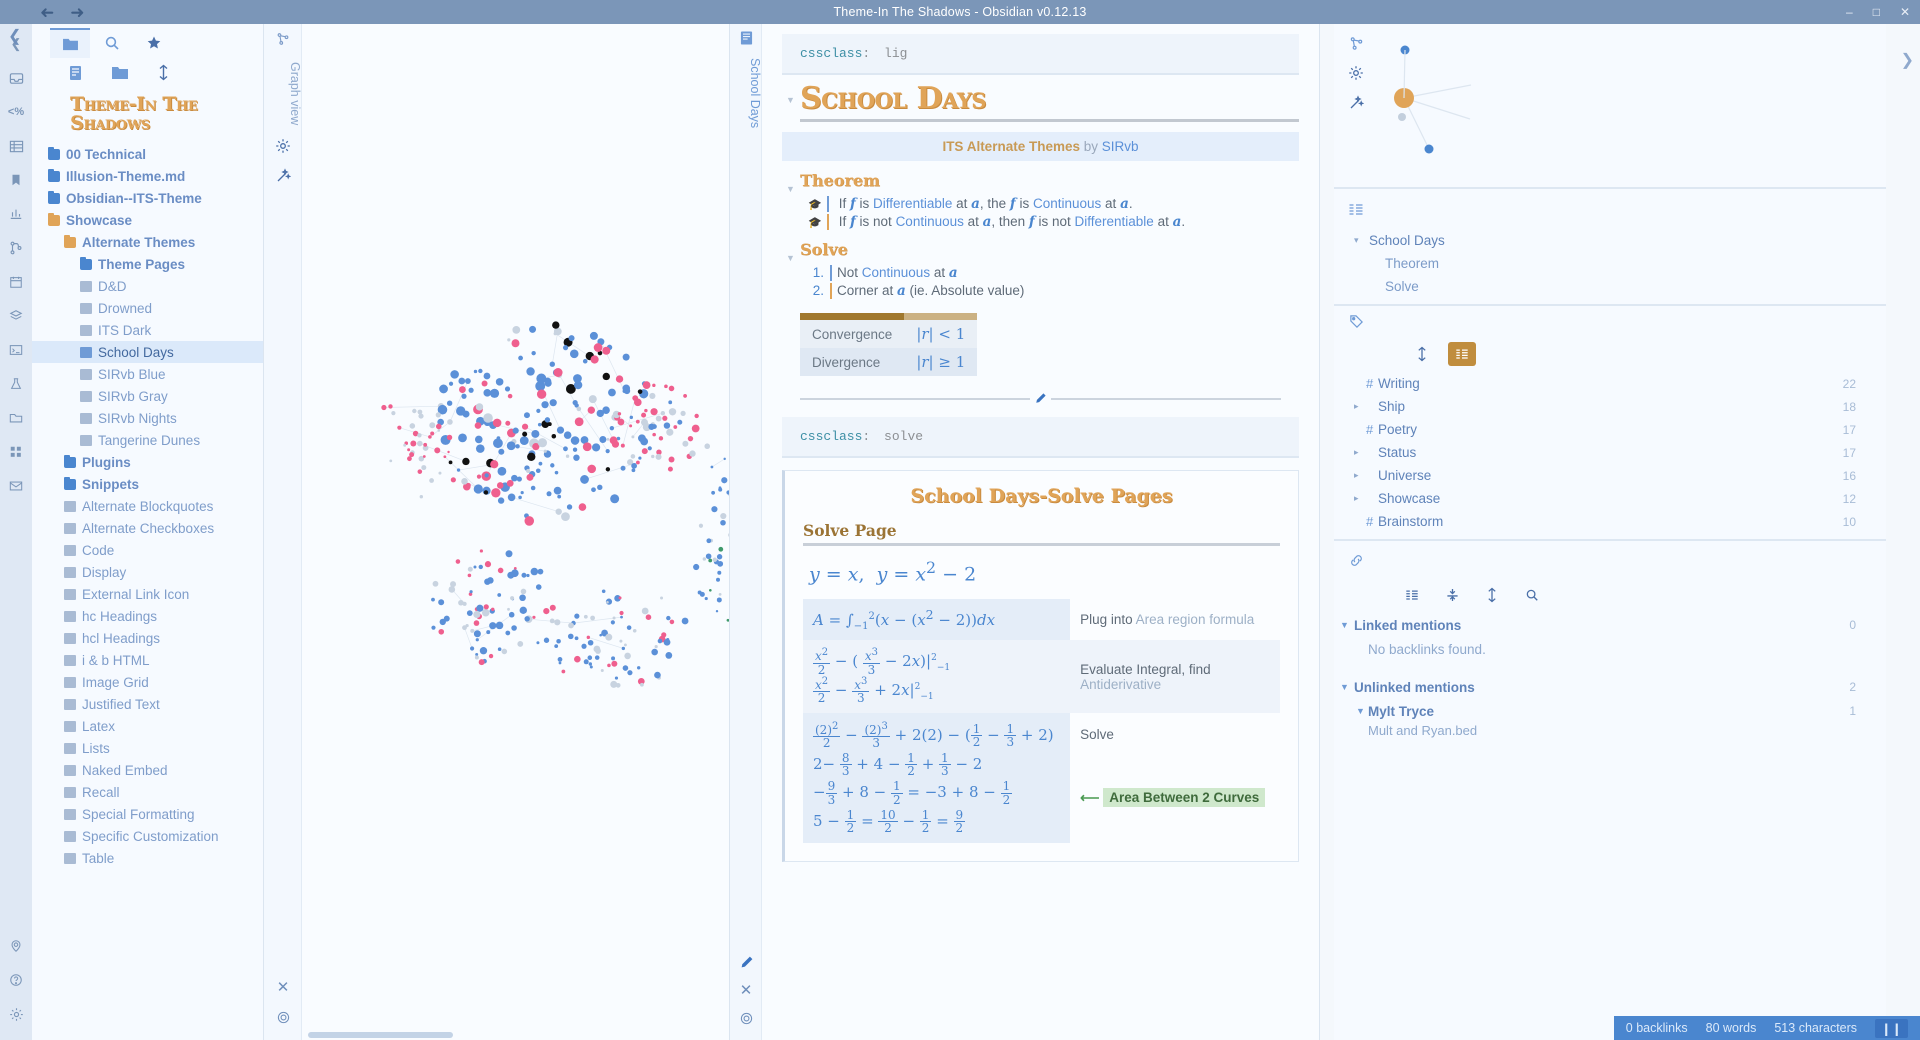 Image resolution: width=1920 pixels, height=1040 pixels. What do you see at coordinates (1849, 12) in the screenshot?
I see `minimize-button: –` at bounding box center [1849, 12].